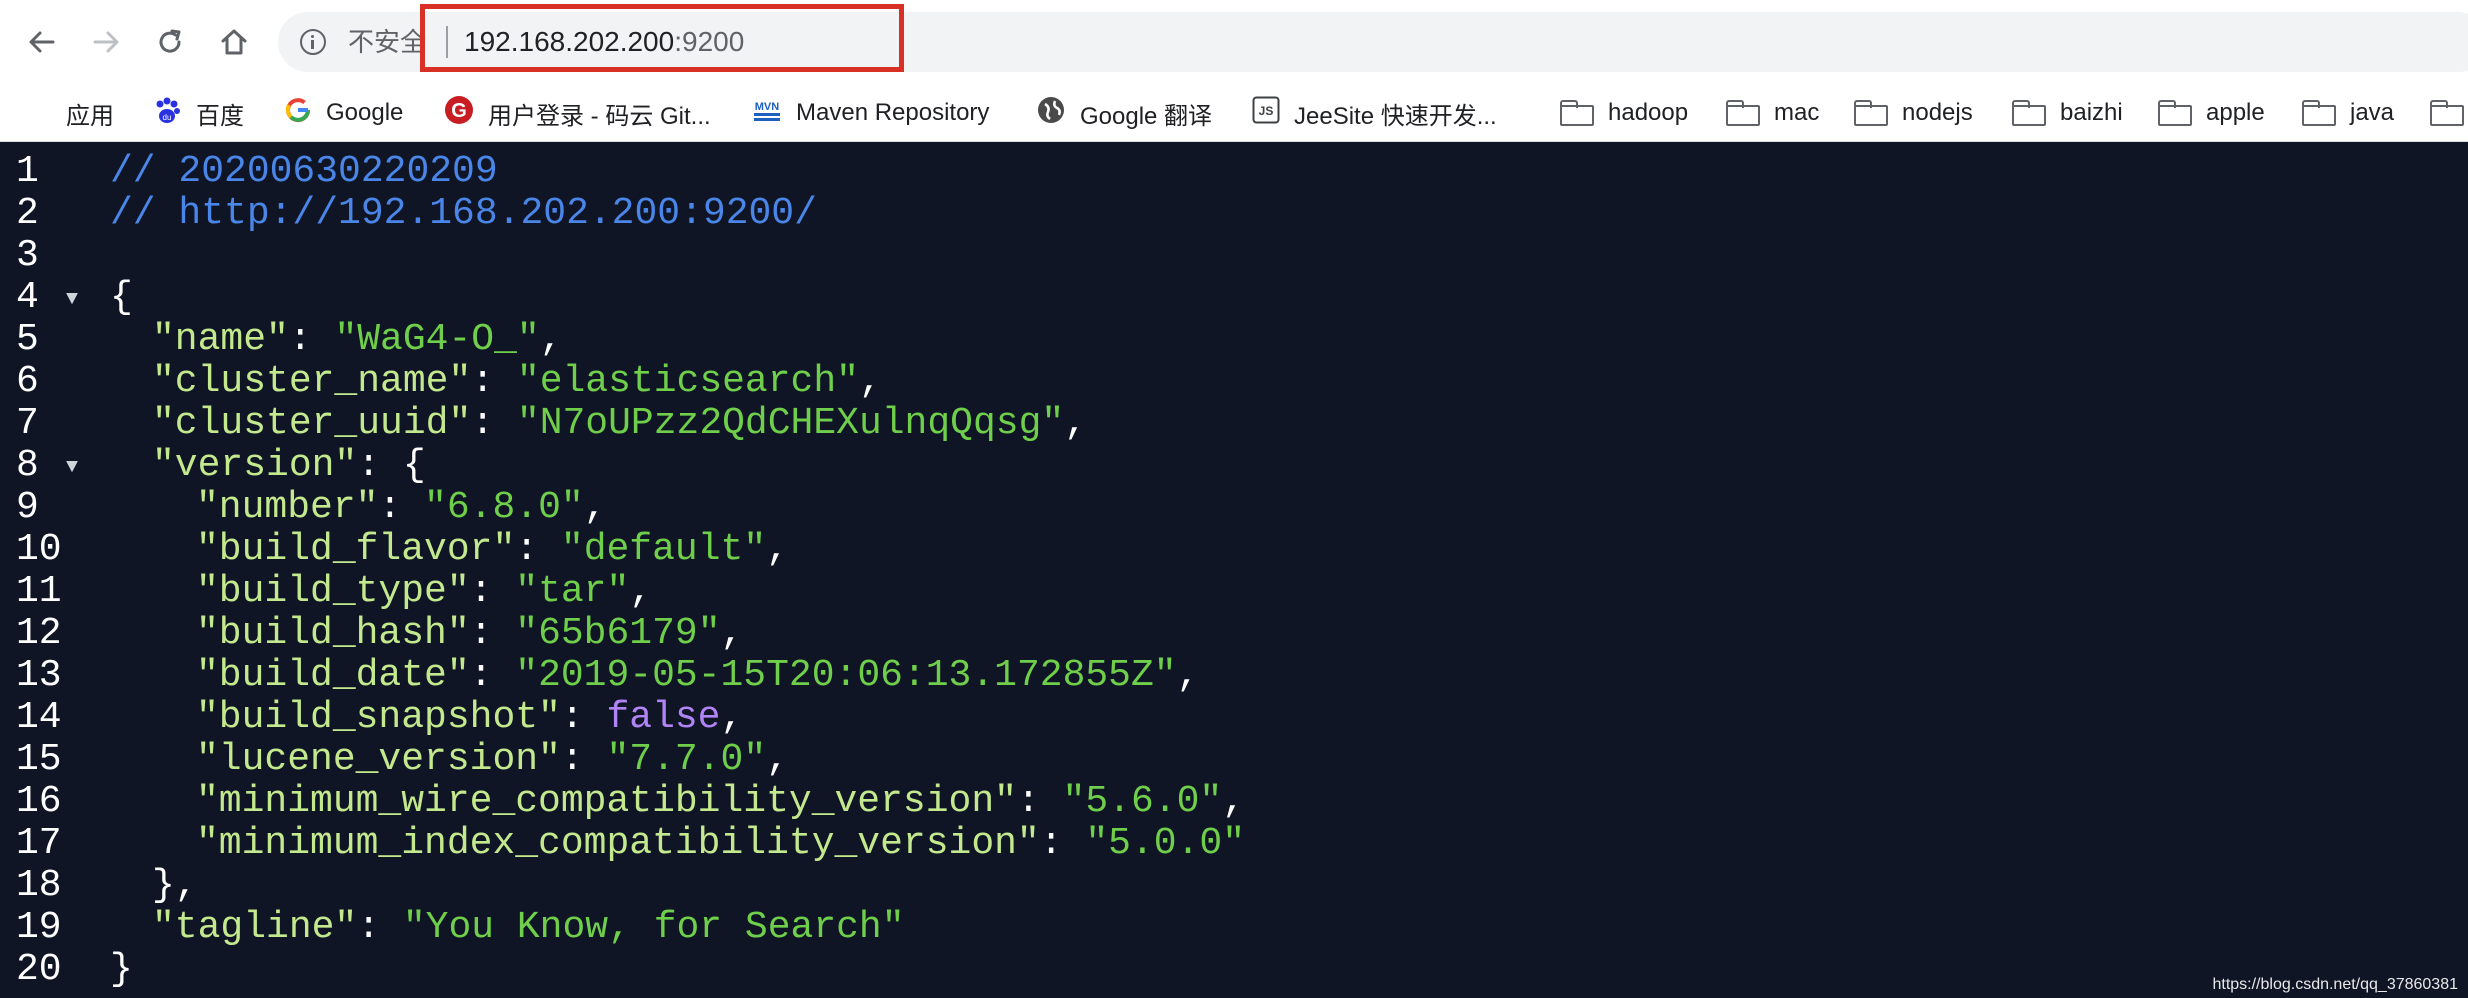 The height and width of the screenshot is (998, 2468). Describe the element at coordinates (27, 465) in the screenshot. I see `line-number: 8` at that location.